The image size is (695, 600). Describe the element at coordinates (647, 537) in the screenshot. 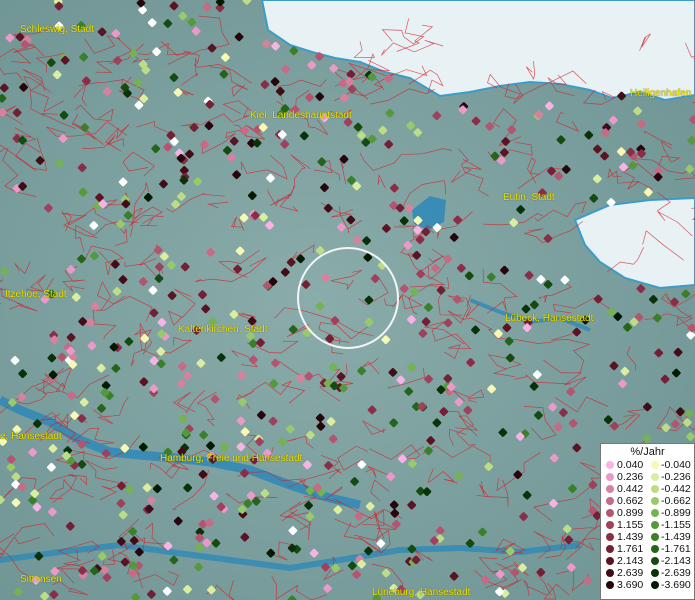

I see `legend-row: 1.439 -1.439` at that location.